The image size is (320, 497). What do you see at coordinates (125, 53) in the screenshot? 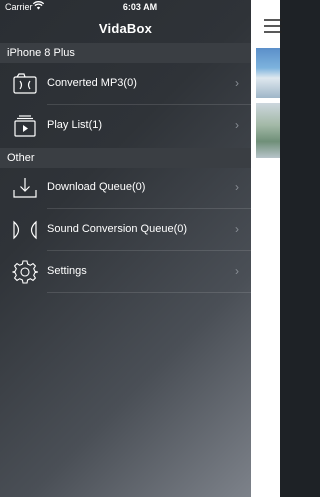
I see `section-header-device: iPhone 8 Plus` at bounding box center [125, 53].